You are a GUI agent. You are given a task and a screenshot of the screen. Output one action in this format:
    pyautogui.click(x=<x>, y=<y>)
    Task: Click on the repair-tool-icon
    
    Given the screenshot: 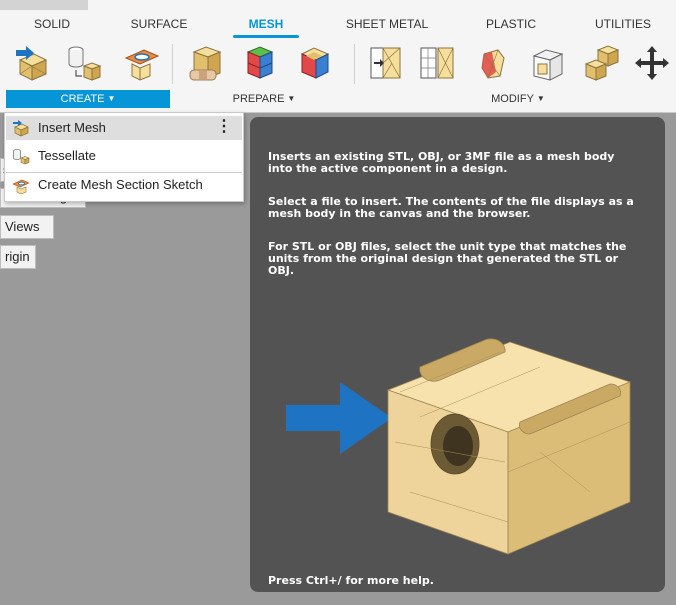 What is the action you would take?
    pyautogui.click(x=205, y=63)
    